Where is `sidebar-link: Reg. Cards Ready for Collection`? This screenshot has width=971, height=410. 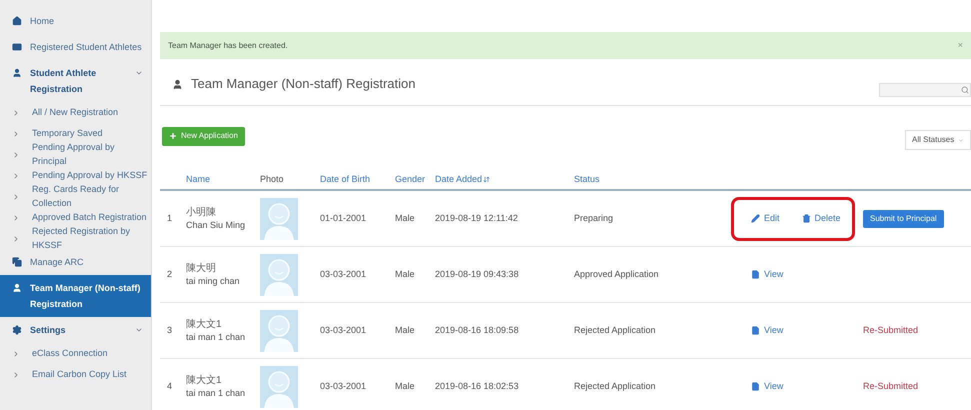 sidebar-link: Reg. Cards Ready for Collection is located at coordinates (75, 196).